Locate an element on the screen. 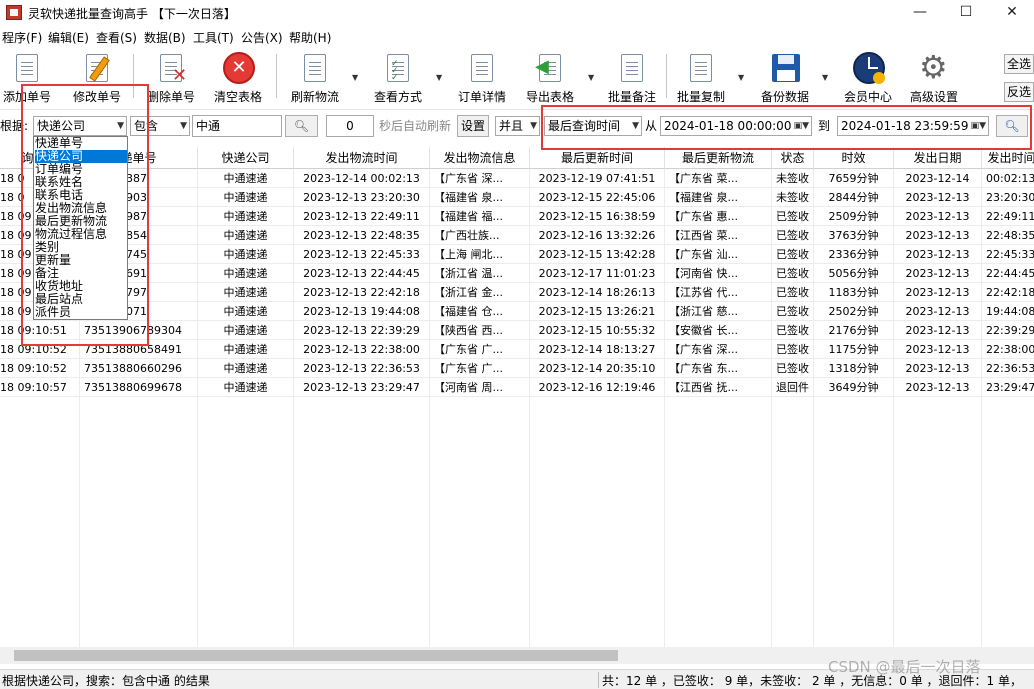 The image size is (1034, 689). detail-list-icon is located at coordinates (482, 68).